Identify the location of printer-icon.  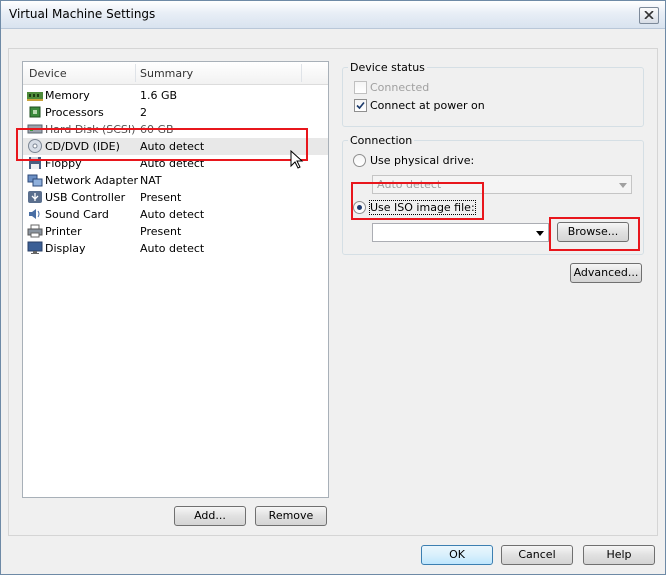
(35, 231).